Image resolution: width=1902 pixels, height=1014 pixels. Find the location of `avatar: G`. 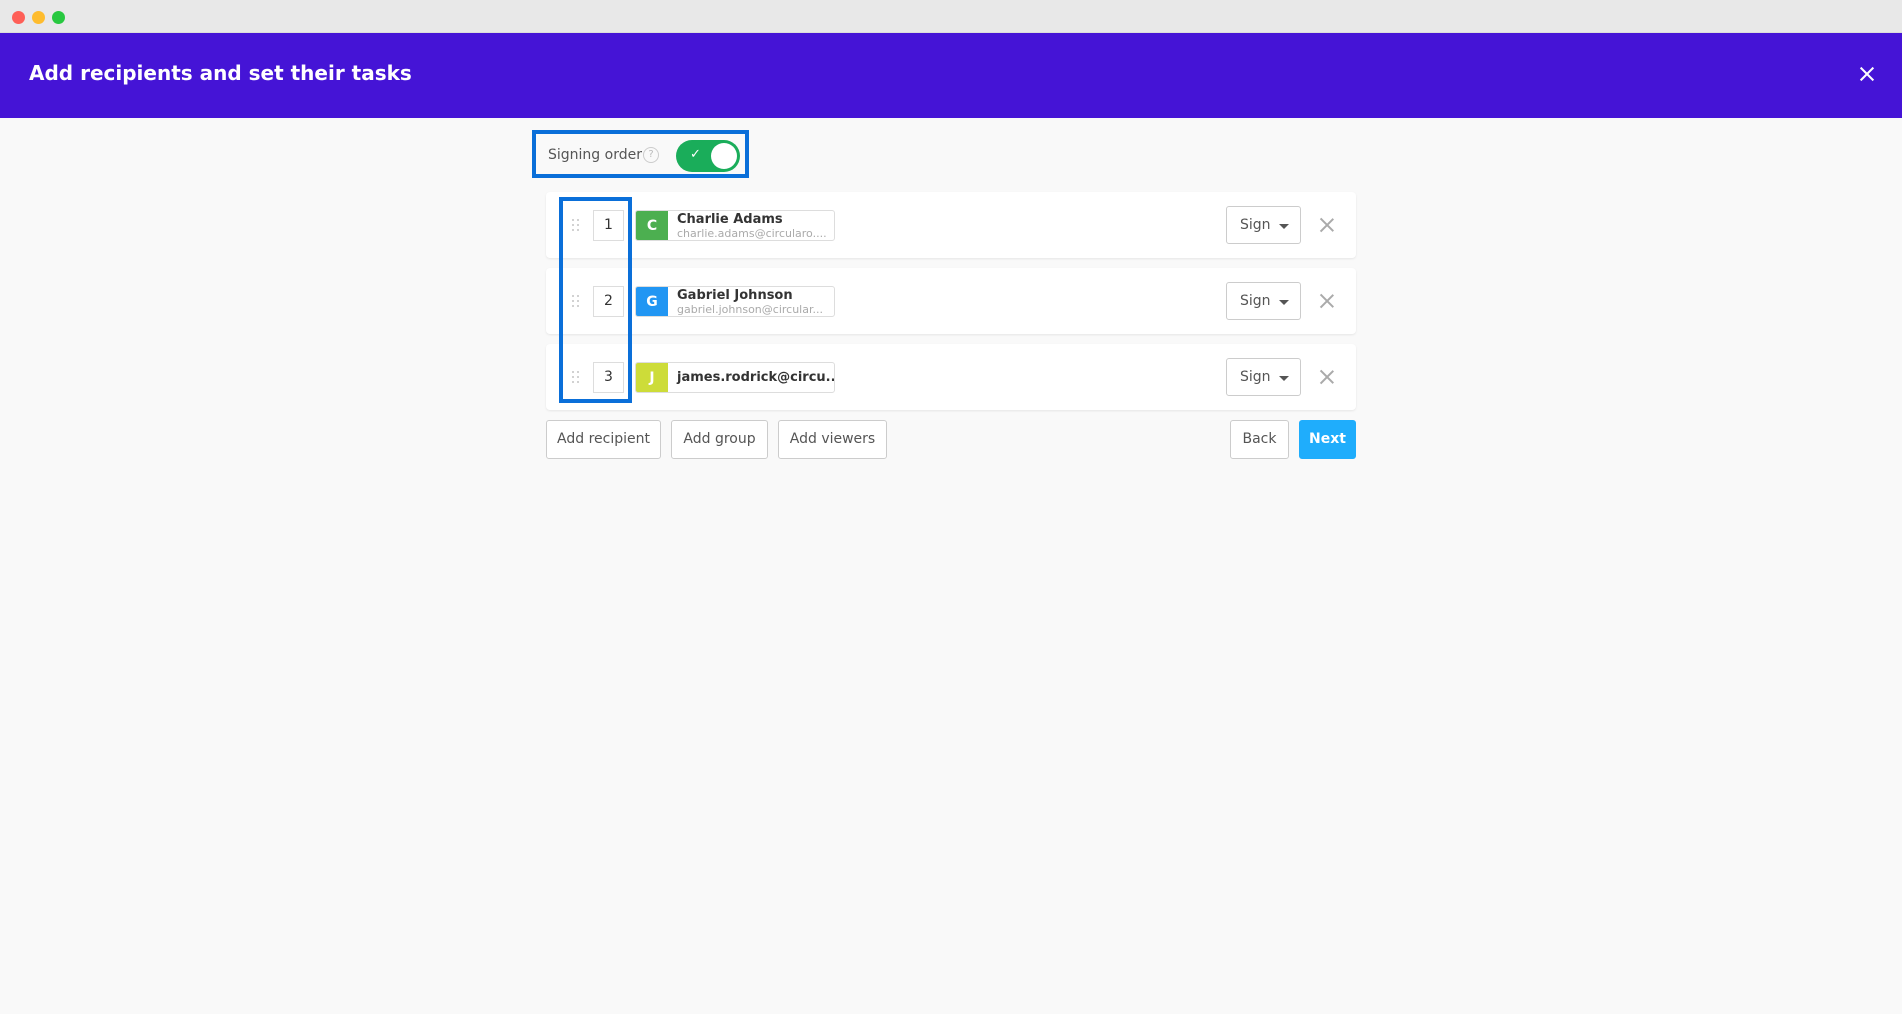

avatar: G is located at coordinates (652, 301).